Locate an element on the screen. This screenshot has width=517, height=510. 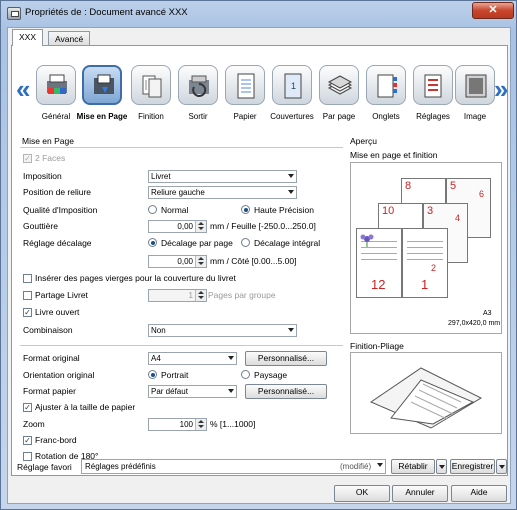
title-bar: Propriétés de : Document avancé XXX ✕ is located at coordinates (258, 14).